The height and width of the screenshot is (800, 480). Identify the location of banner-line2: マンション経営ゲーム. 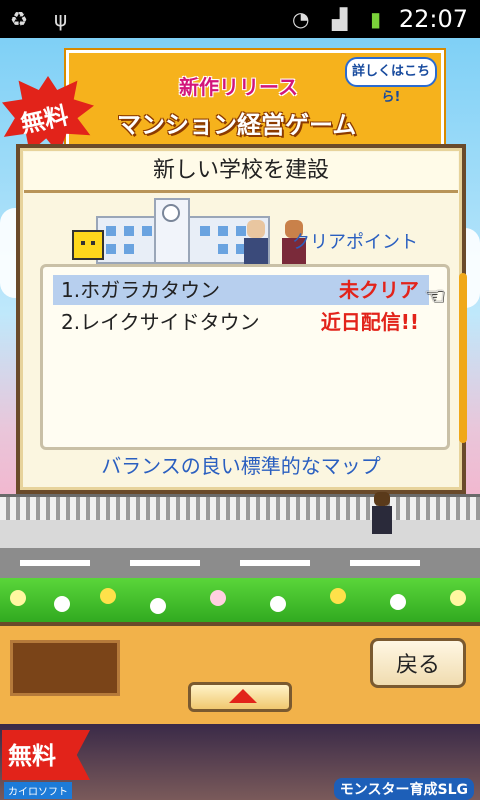
(237, 125).